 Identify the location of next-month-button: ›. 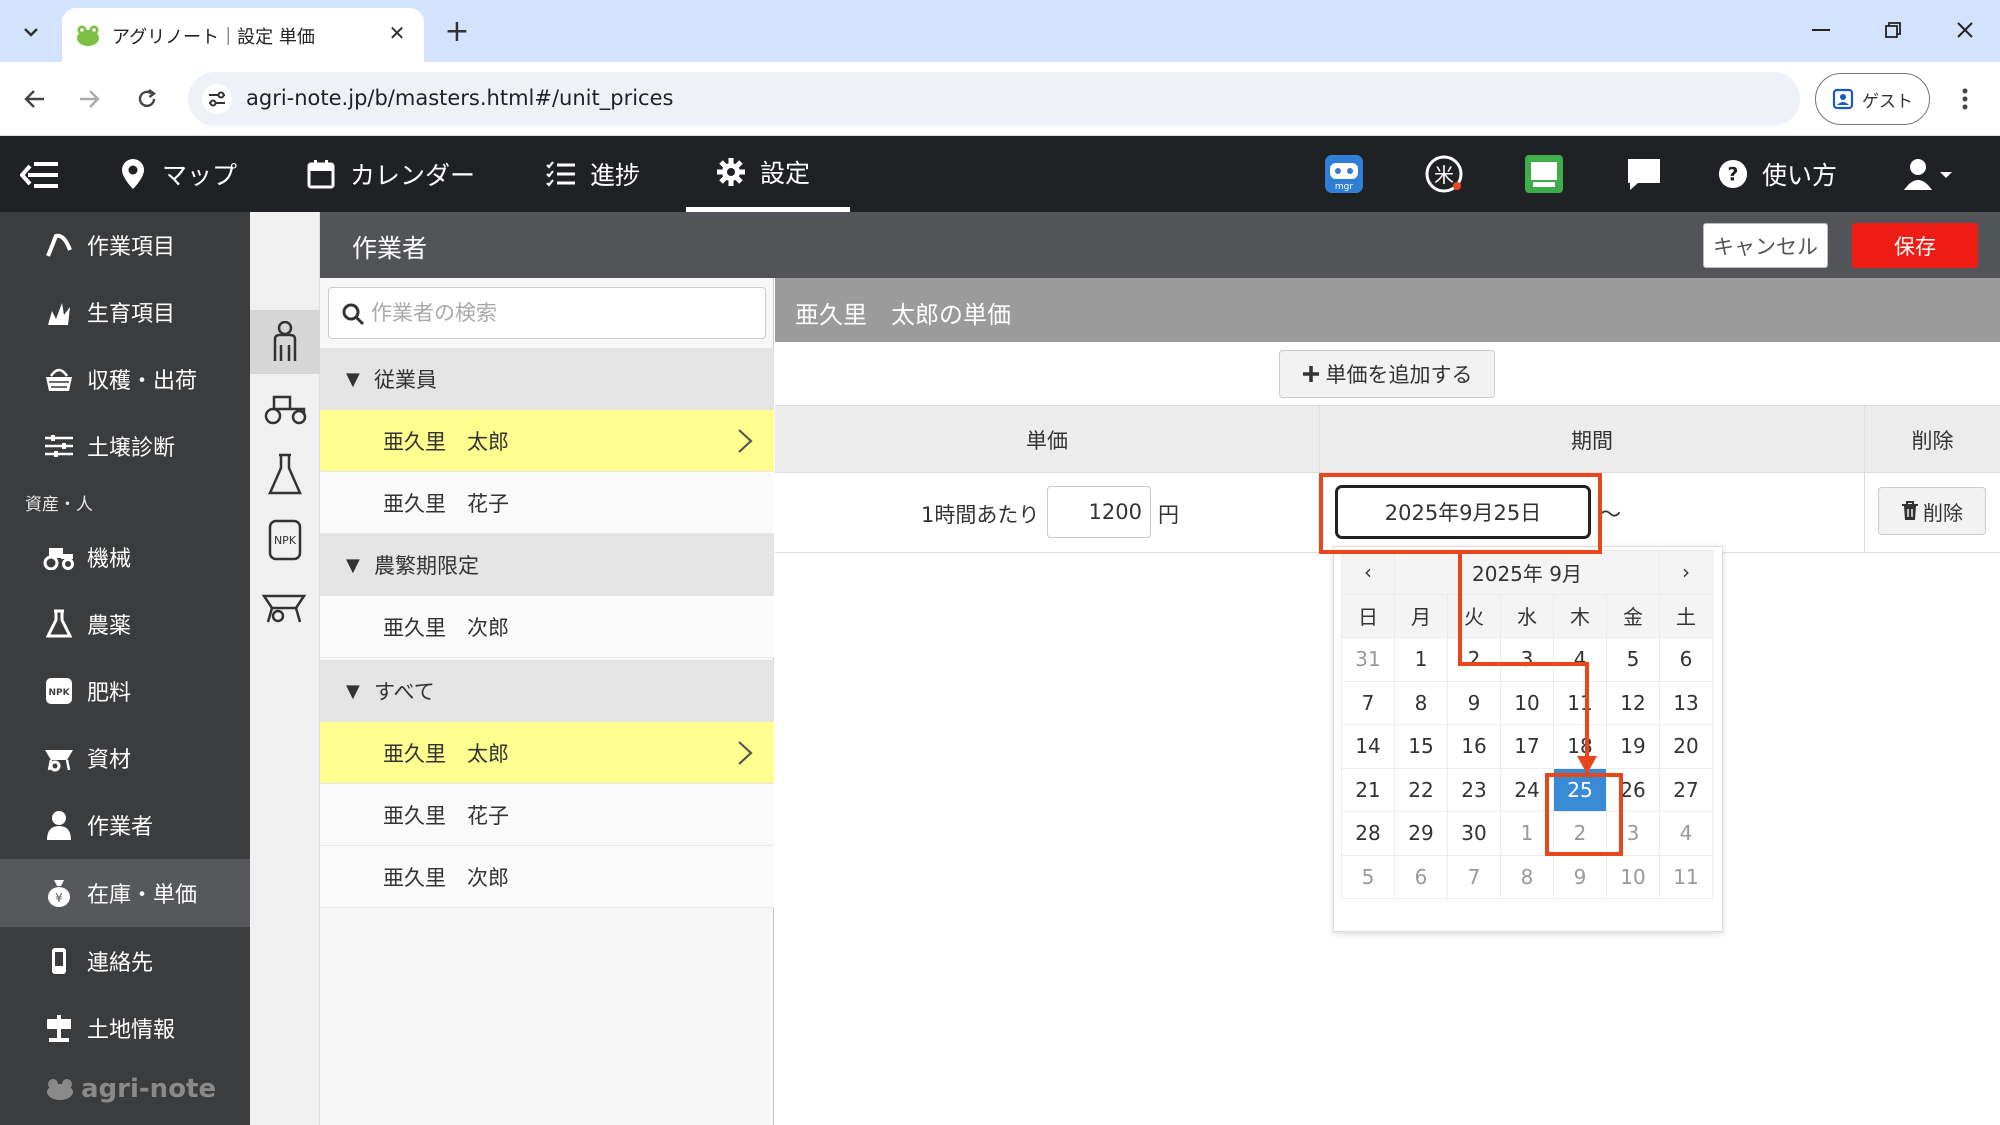
(1686, 572).